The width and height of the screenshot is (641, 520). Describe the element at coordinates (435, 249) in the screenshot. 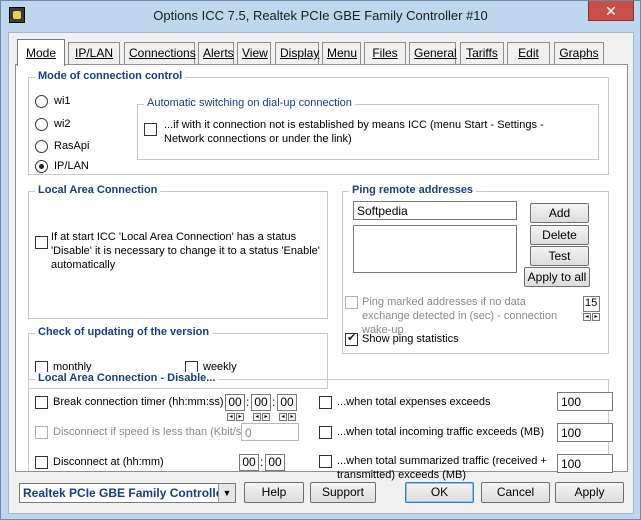

I see `ping-address-list` at that location.